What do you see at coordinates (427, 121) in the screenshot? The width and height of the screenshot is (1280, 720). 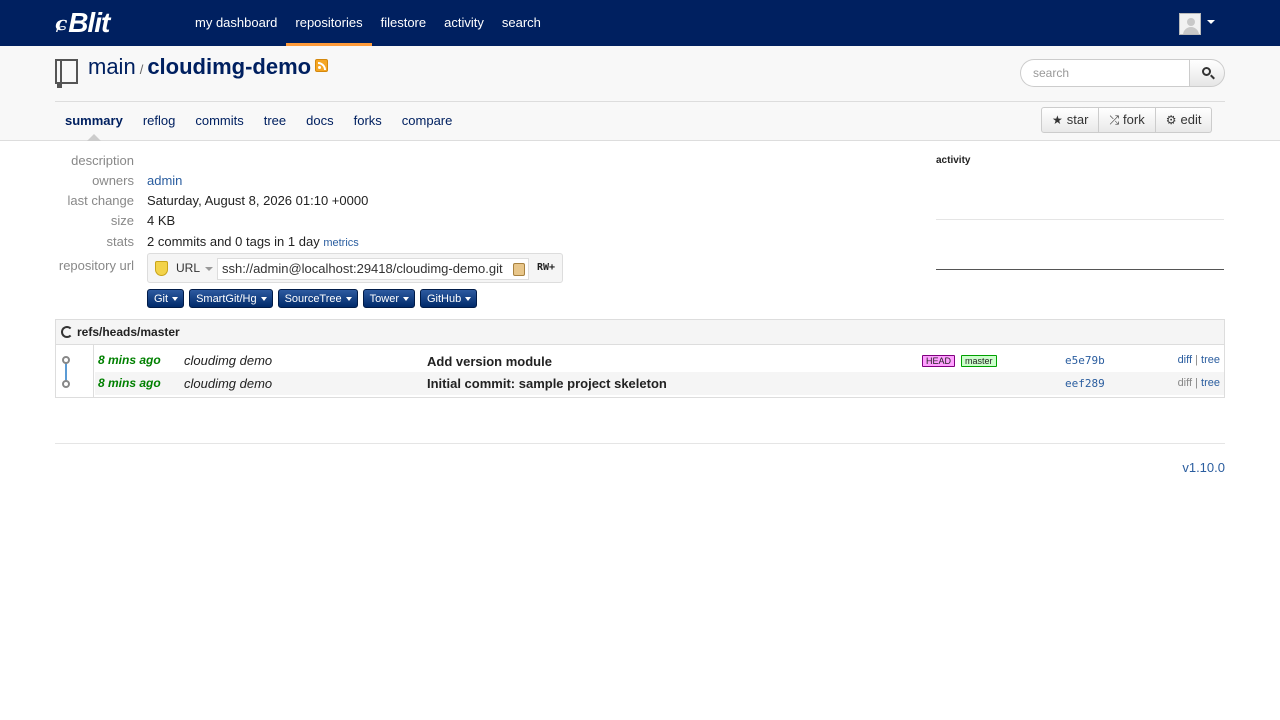 I see `tab-compare: compare` at bounding box center [427, 121].